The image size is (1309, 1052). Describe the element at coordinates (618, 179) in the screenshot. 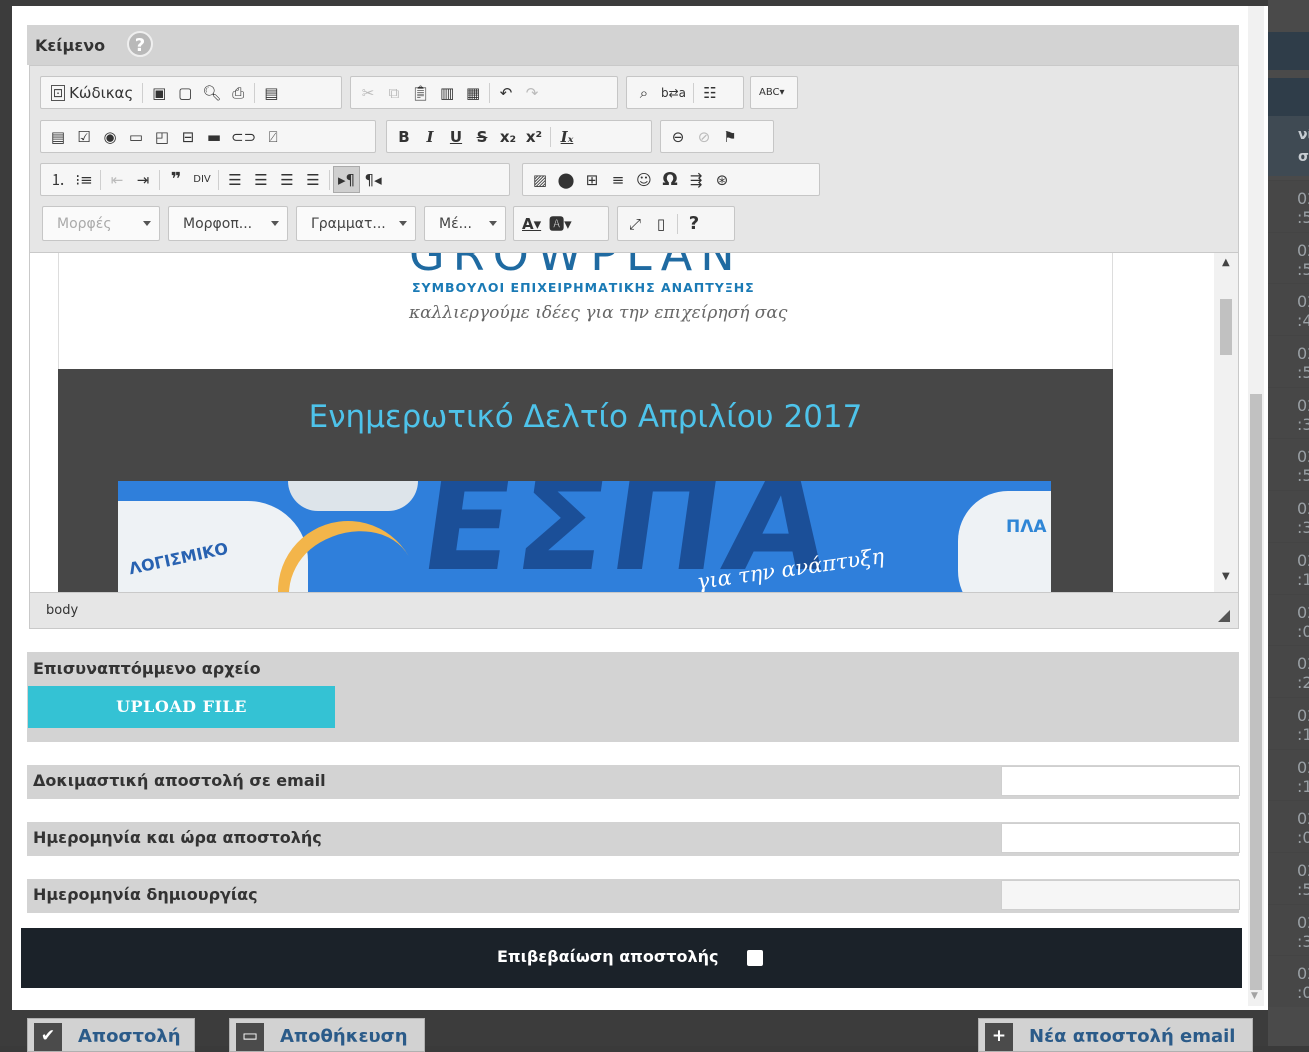

I see `horizontal-line-icon: ≡` at that location.